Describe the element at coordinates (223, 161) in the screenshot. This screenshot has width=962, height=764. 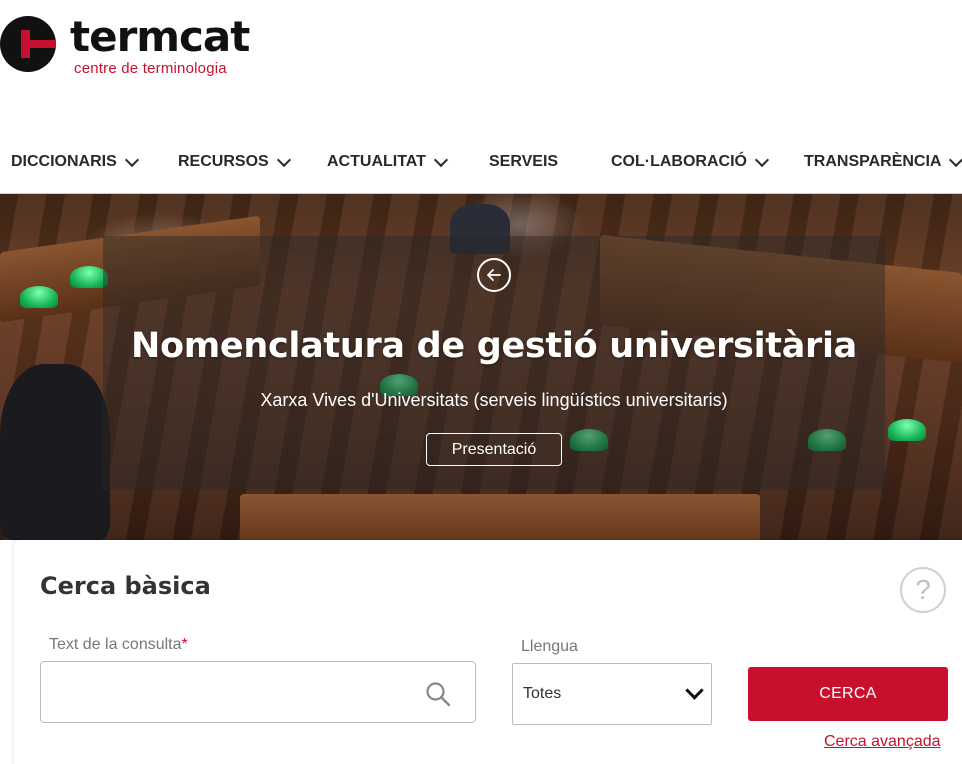
I see `nav-item-label: RECURSOS` at that location.